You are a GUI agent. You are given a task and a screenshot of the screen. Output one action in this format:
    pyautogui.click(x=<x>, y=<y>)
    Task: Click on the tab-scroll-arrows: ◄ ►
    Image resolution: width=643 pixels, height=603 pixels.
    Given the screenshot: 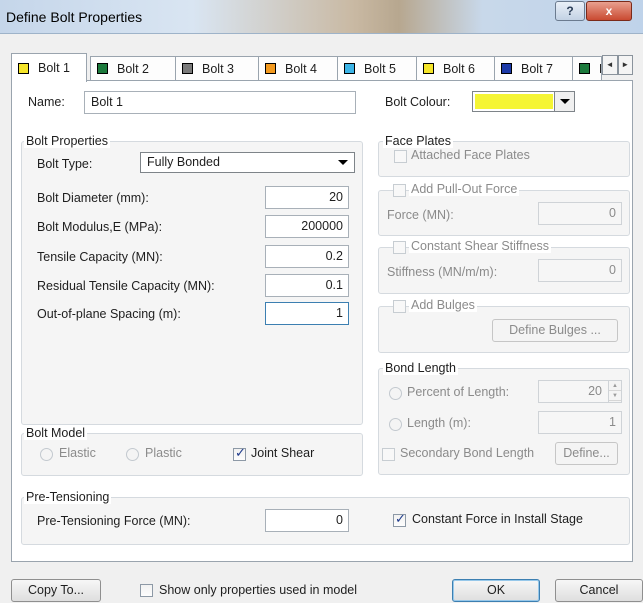 What is the action you would take?
    pyautogui.click(x=617, y=65)
    